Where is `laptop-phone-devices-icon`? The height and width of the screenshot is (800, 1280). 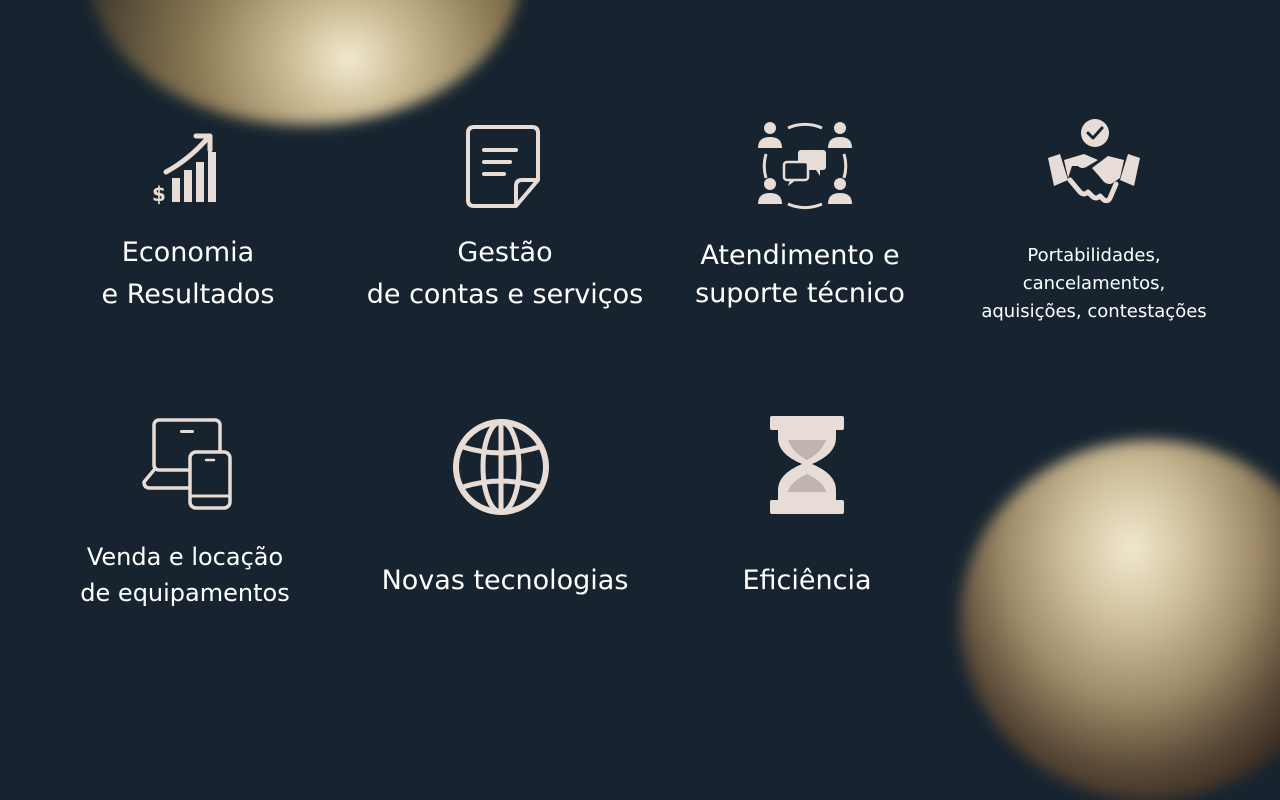 laptop-phone-devices-icon is located at coordinates (187, 464).